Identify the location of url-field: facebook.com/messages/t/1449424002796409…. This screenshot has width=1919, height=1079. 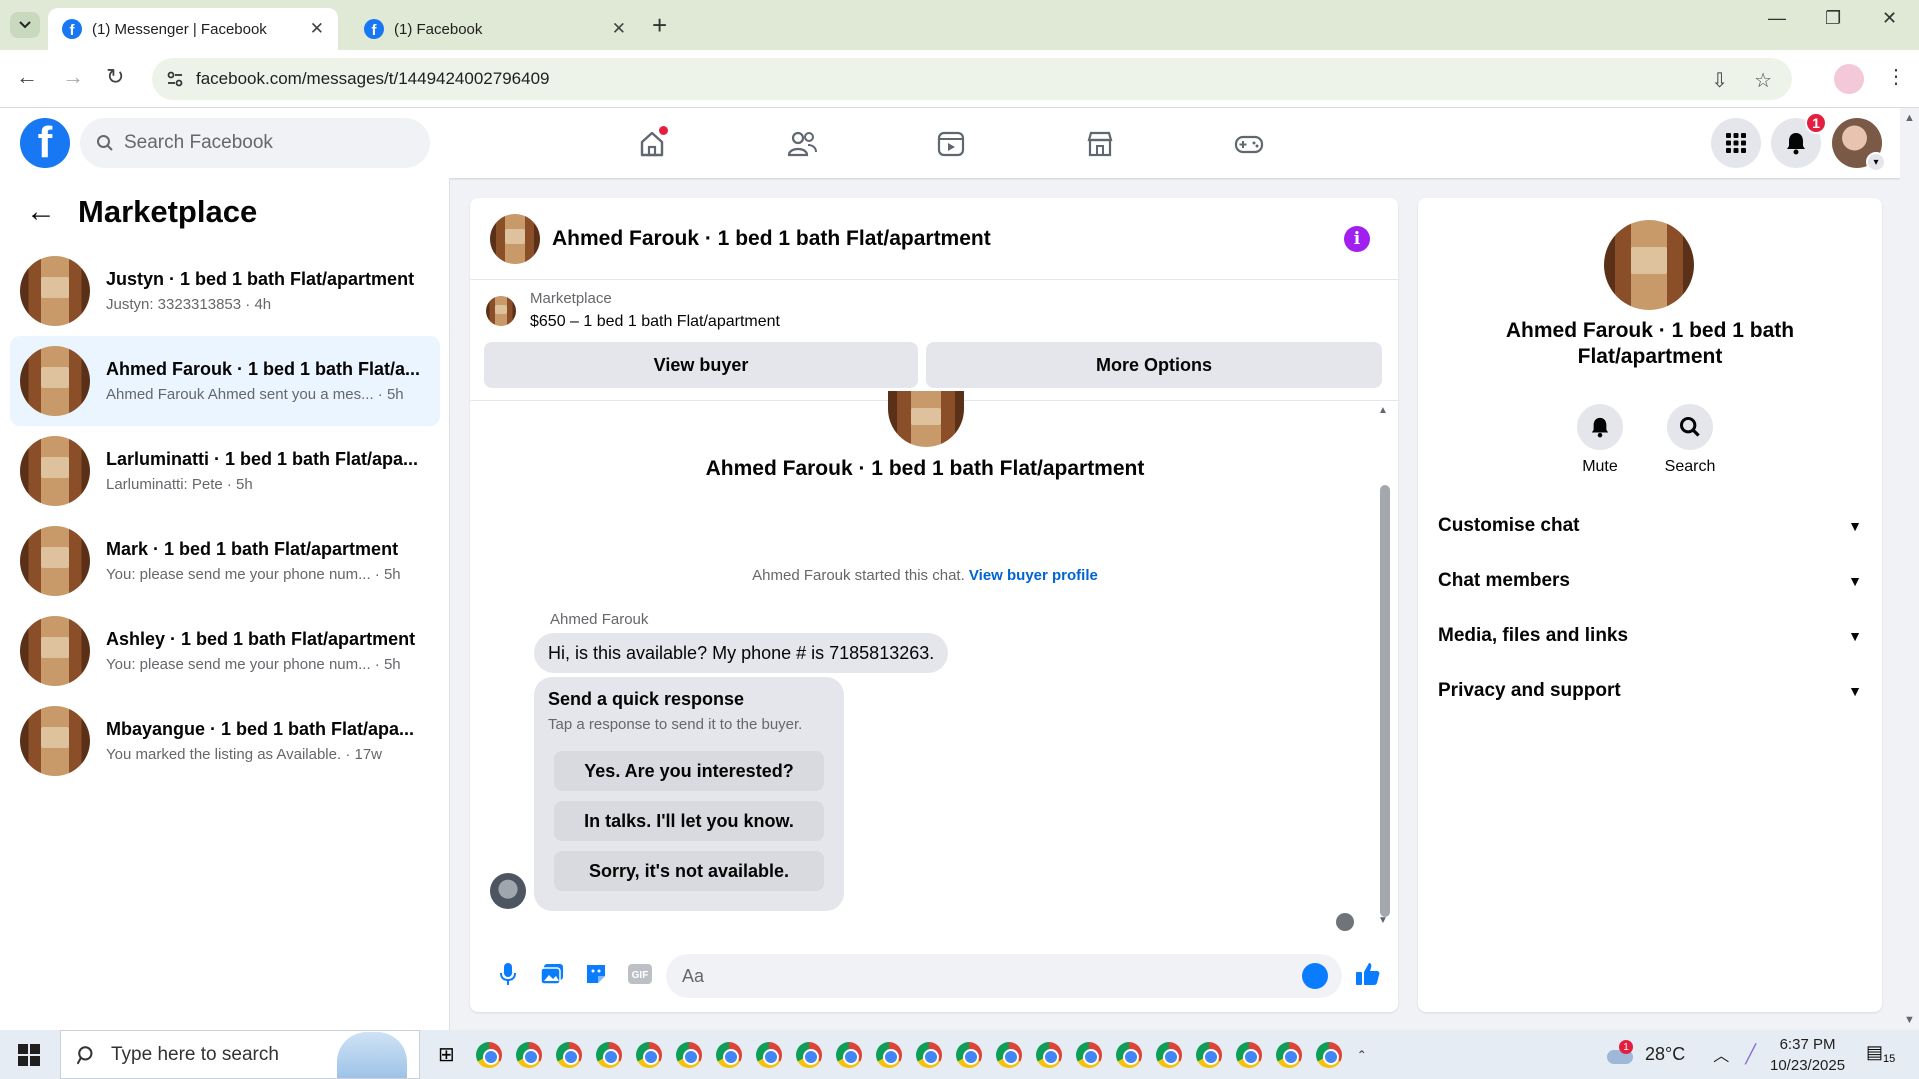
(972, 79).